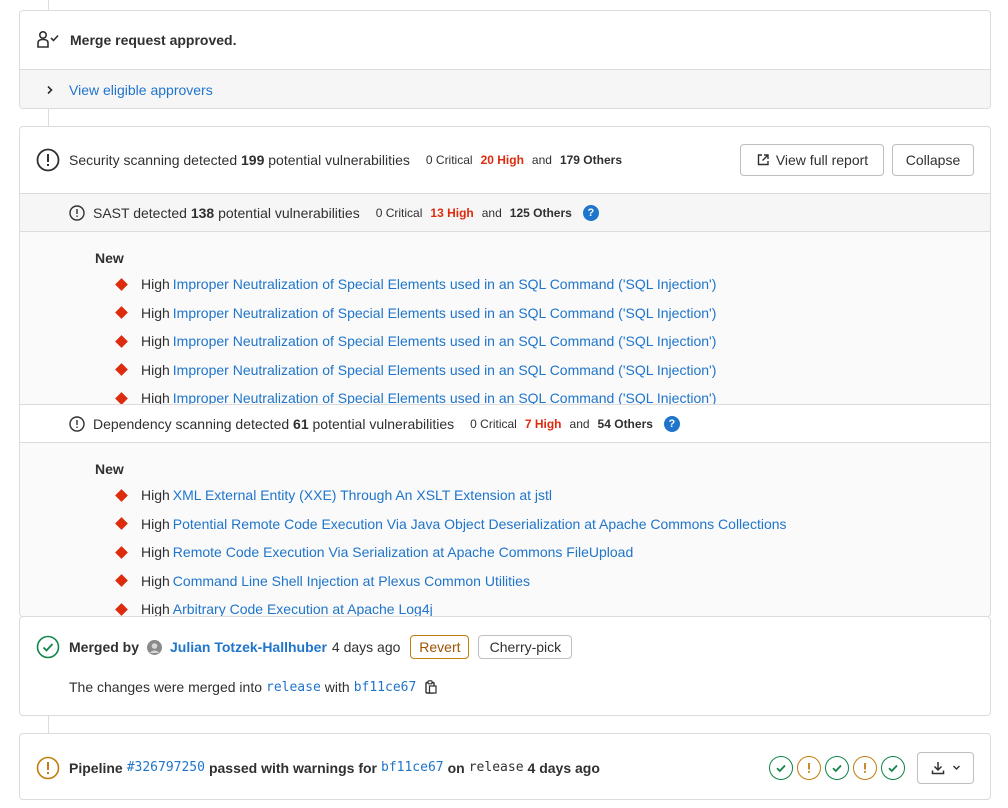  I want to click on collapse-button: Collapse, so click(933, 160).